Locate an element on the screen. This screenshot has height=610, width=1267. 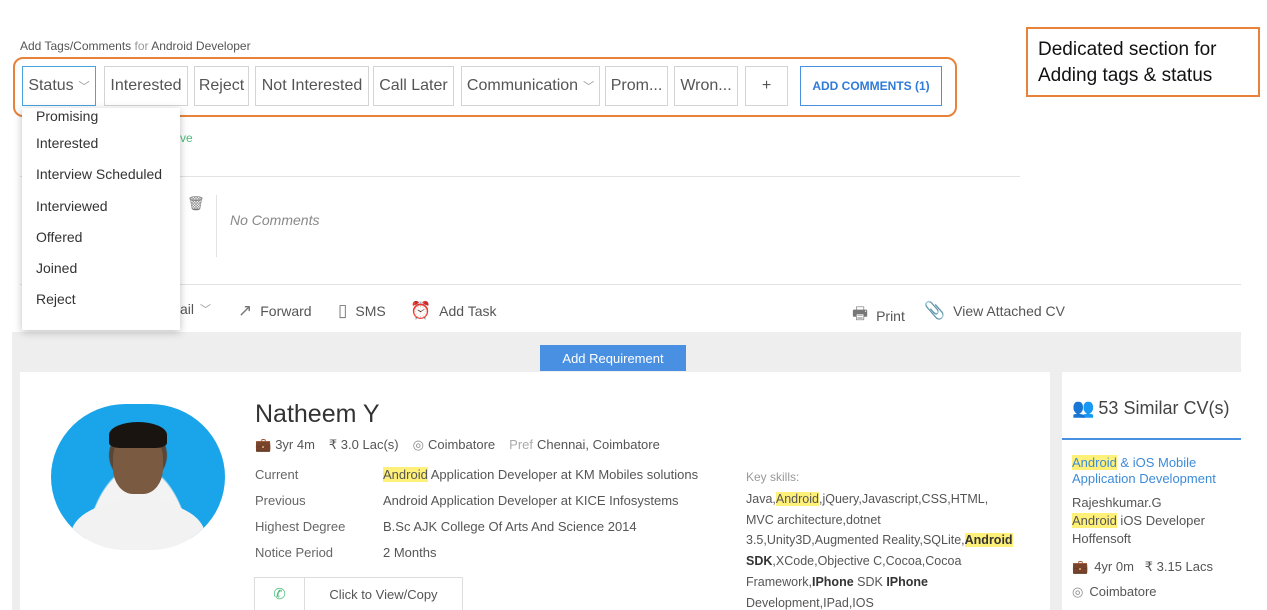
similar-location-value: Coimbatore is located at coordinates (1123, 591).